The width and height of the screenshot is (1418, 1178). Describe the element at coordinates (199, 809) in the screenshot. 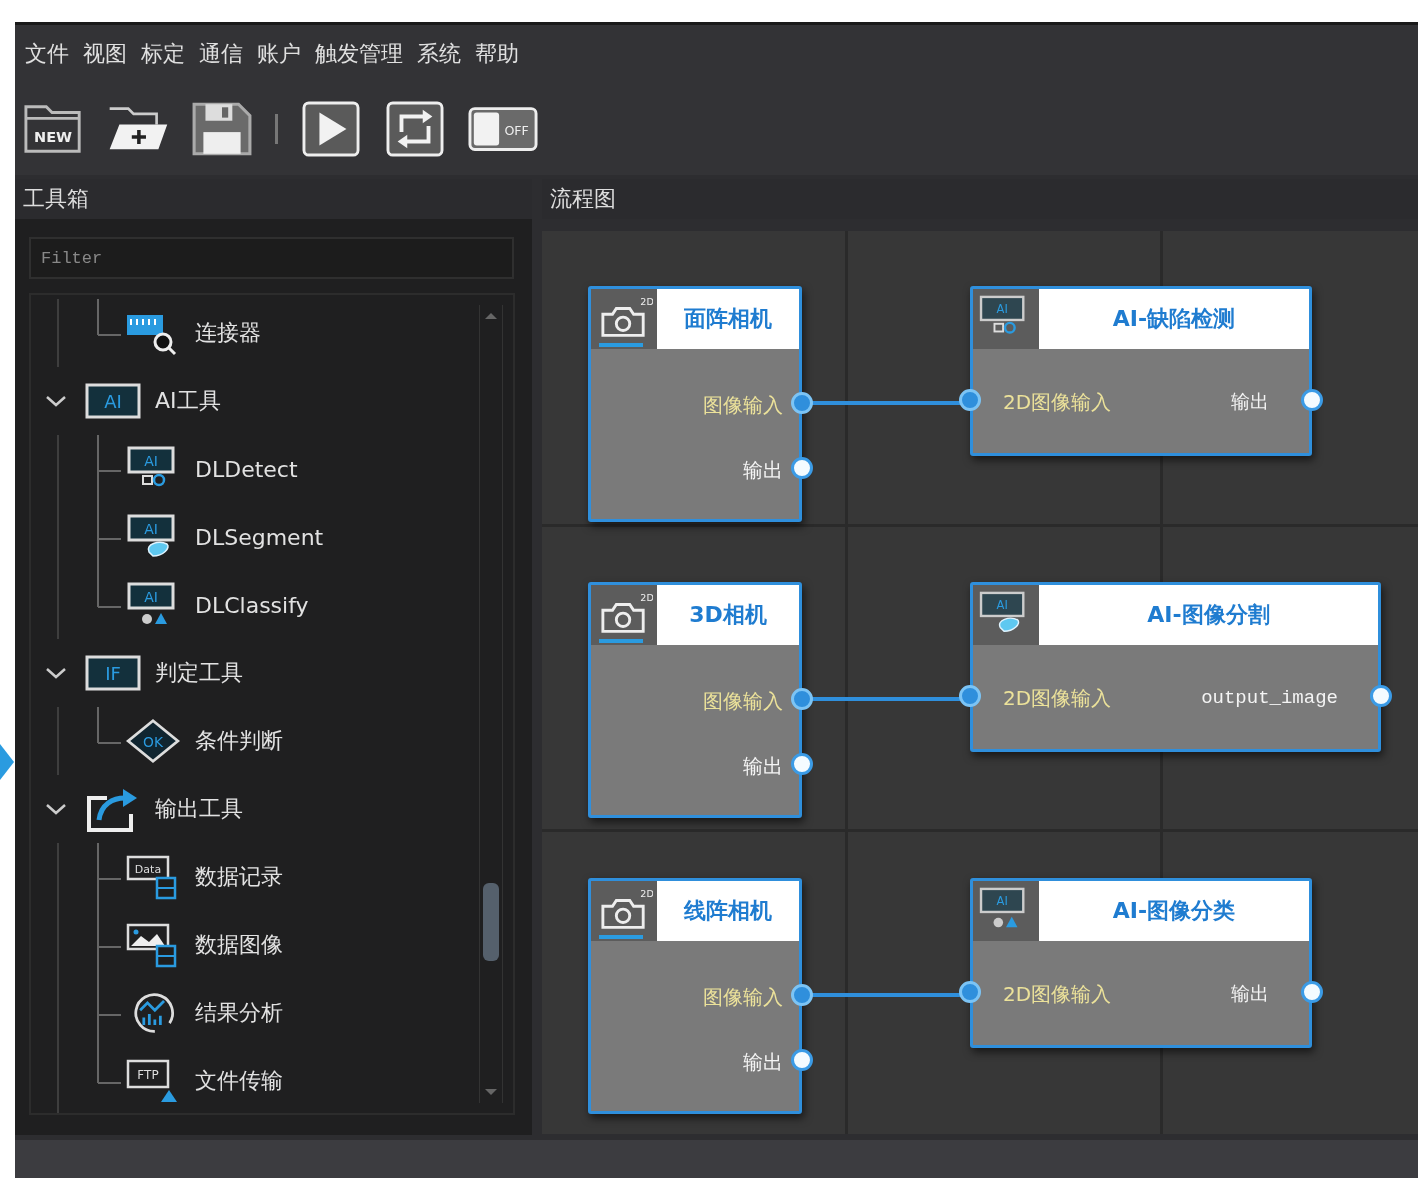

I see `tree-group-label: 输出工具` at that location.